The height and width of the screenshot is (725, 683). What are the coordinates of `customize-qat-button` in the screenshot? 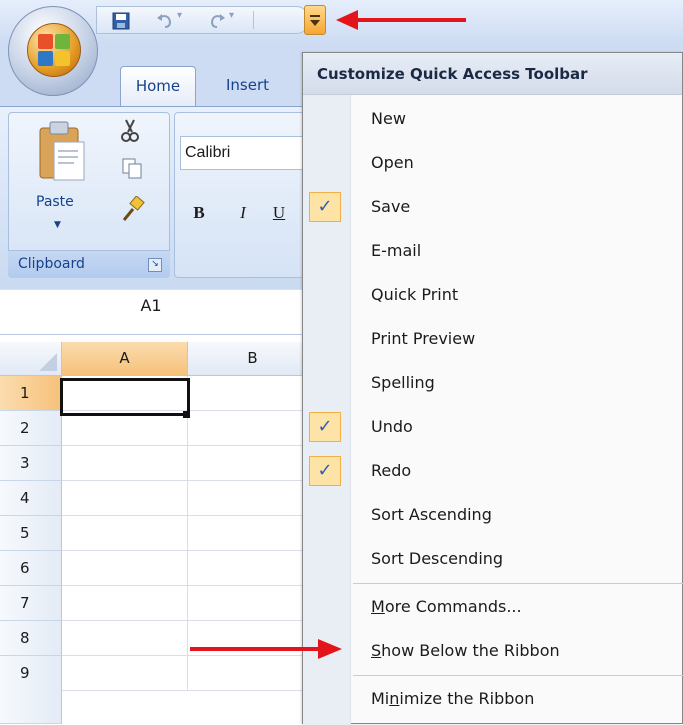 It's located at (315, 20).